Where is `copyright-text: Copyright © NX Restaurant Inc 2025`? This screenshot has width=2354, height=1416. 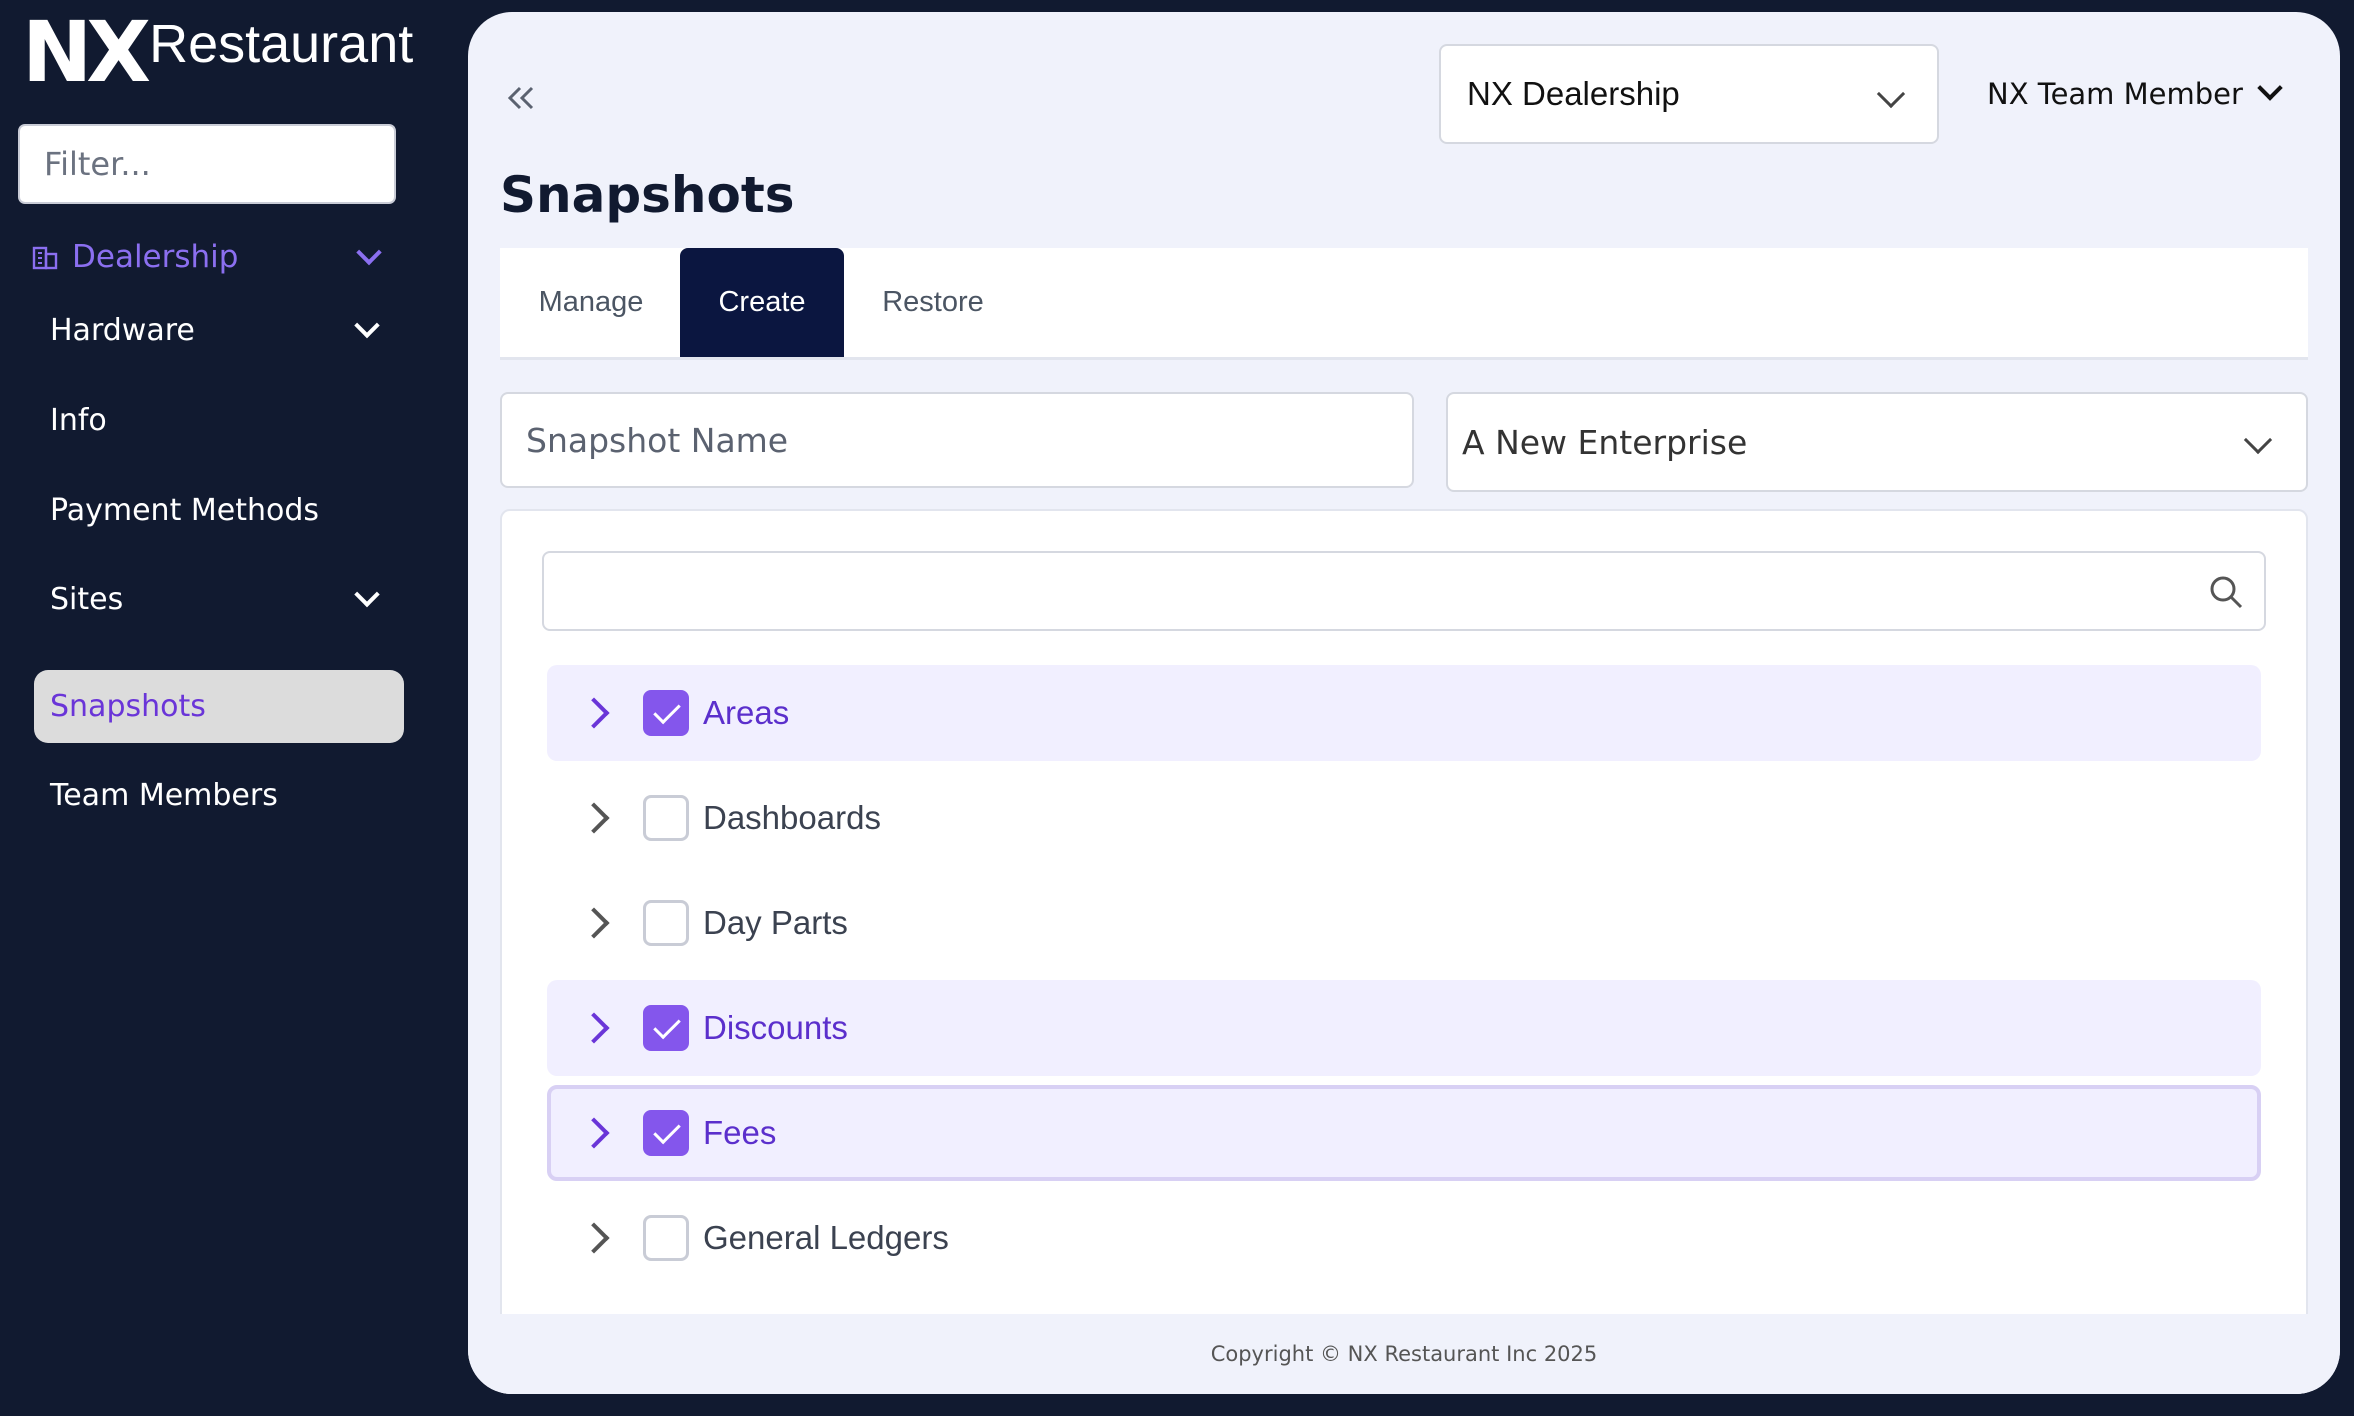 copyright-text: Copyright © NX Restaurant Inc 2025 is located at coordinates (1404, 1354).